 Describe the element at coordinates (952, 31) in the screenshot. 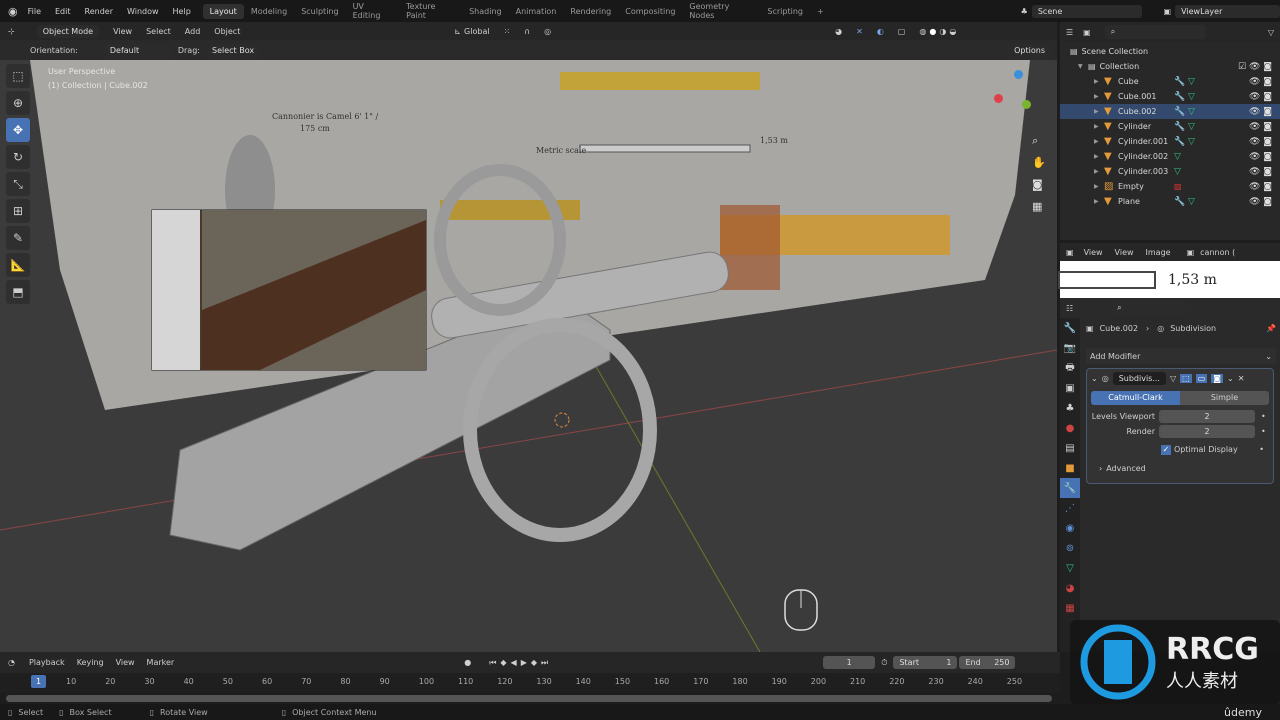

I see `rendered-shading-icon: ◒` at that location.